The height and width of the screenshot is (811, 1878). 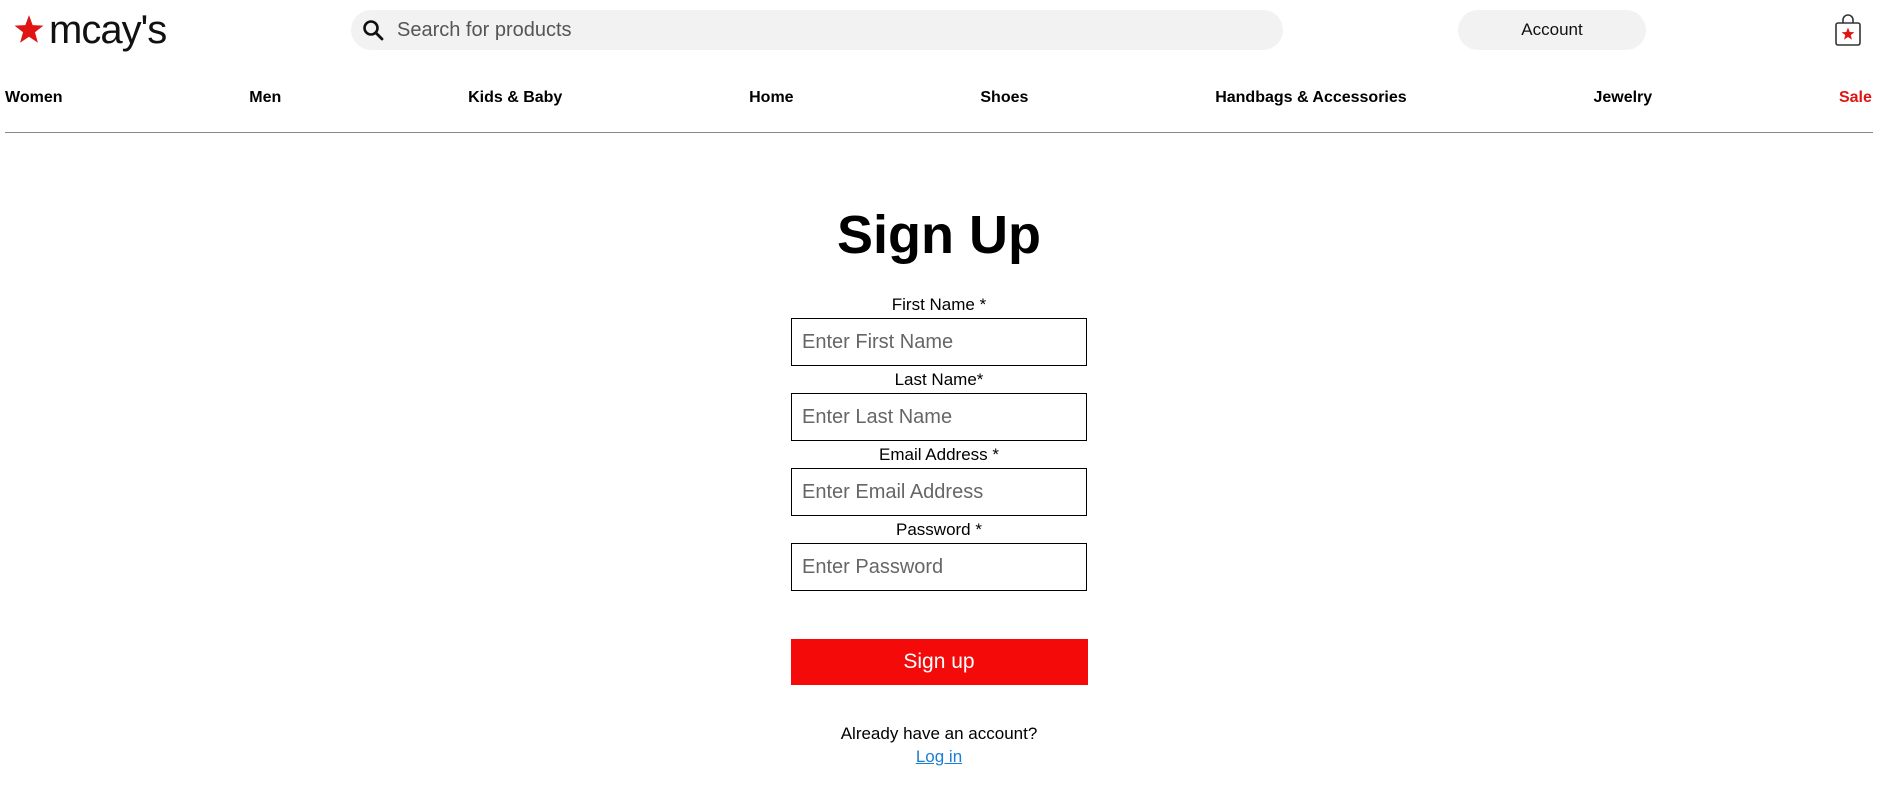 What do you see at coordinates (1552, 30) in the screenshot?
I see `account-button: Account` at bounding box center [1552, 30].